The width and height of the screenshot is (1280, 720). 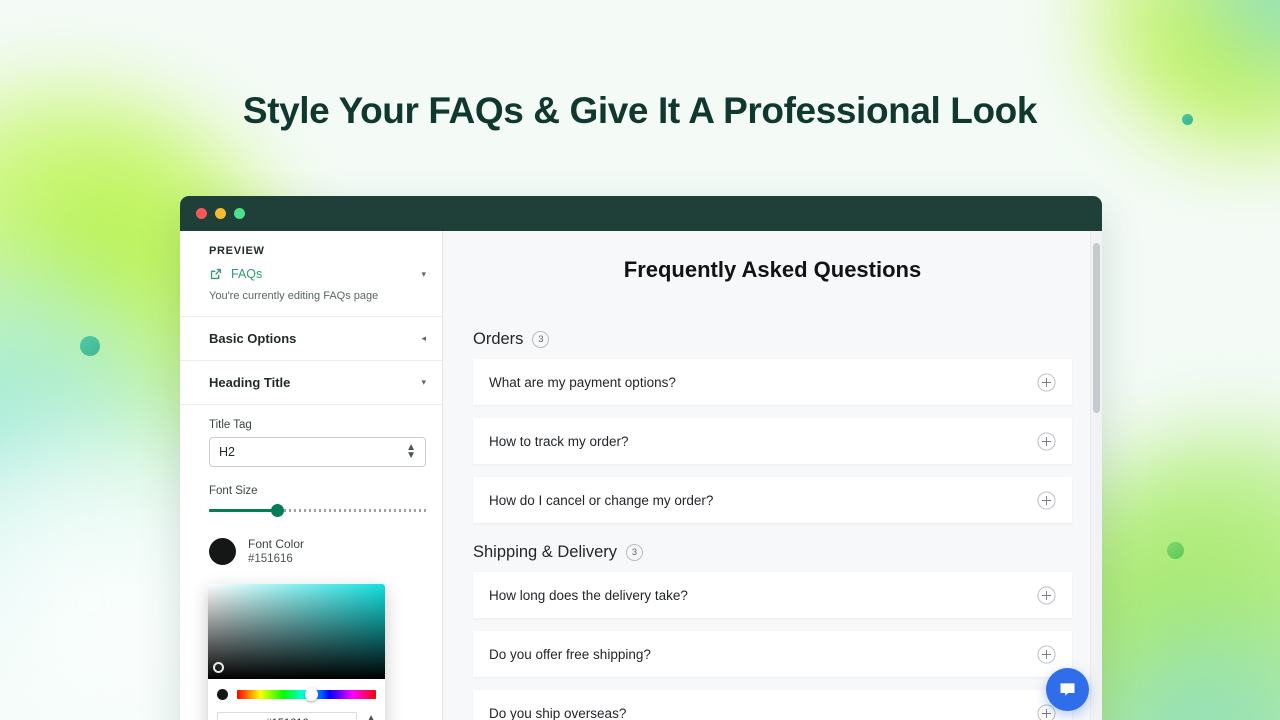 I want to click on faq-question-row: Do you offer free shipping?, so click(x=772, y=654).